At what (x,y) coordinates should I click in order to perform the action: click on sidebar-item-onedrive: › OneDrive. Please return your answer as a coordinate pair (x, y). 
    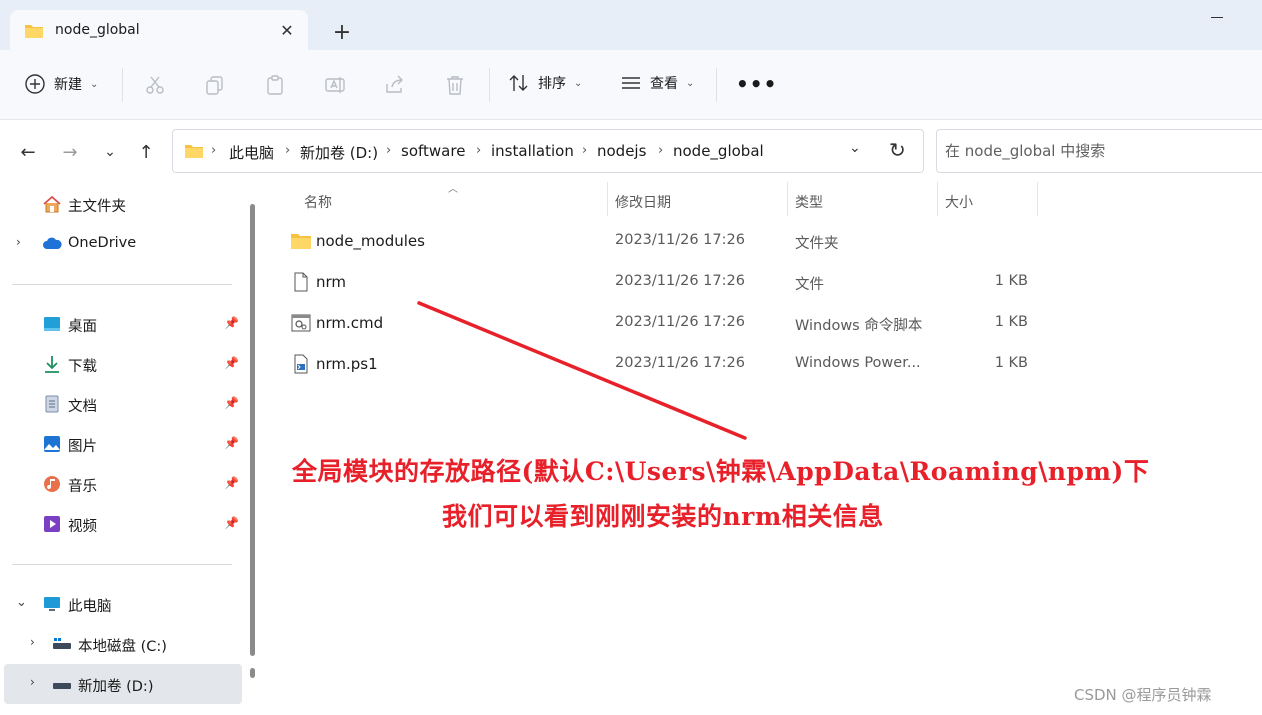
    Looking at the image, I should click on (121, 244).